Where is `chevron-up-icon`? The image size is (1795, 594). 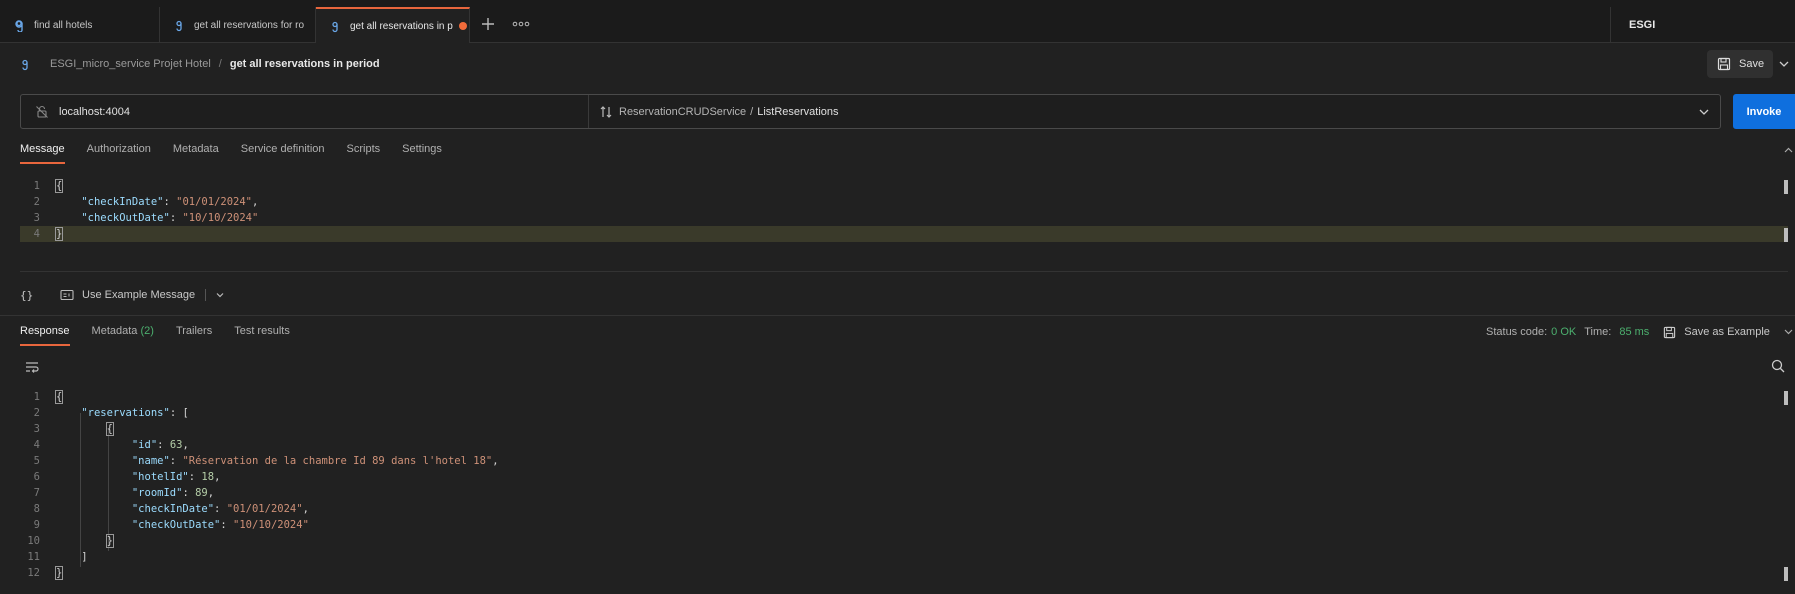 chevron-up-icon is located at coordinates (1788, 150).